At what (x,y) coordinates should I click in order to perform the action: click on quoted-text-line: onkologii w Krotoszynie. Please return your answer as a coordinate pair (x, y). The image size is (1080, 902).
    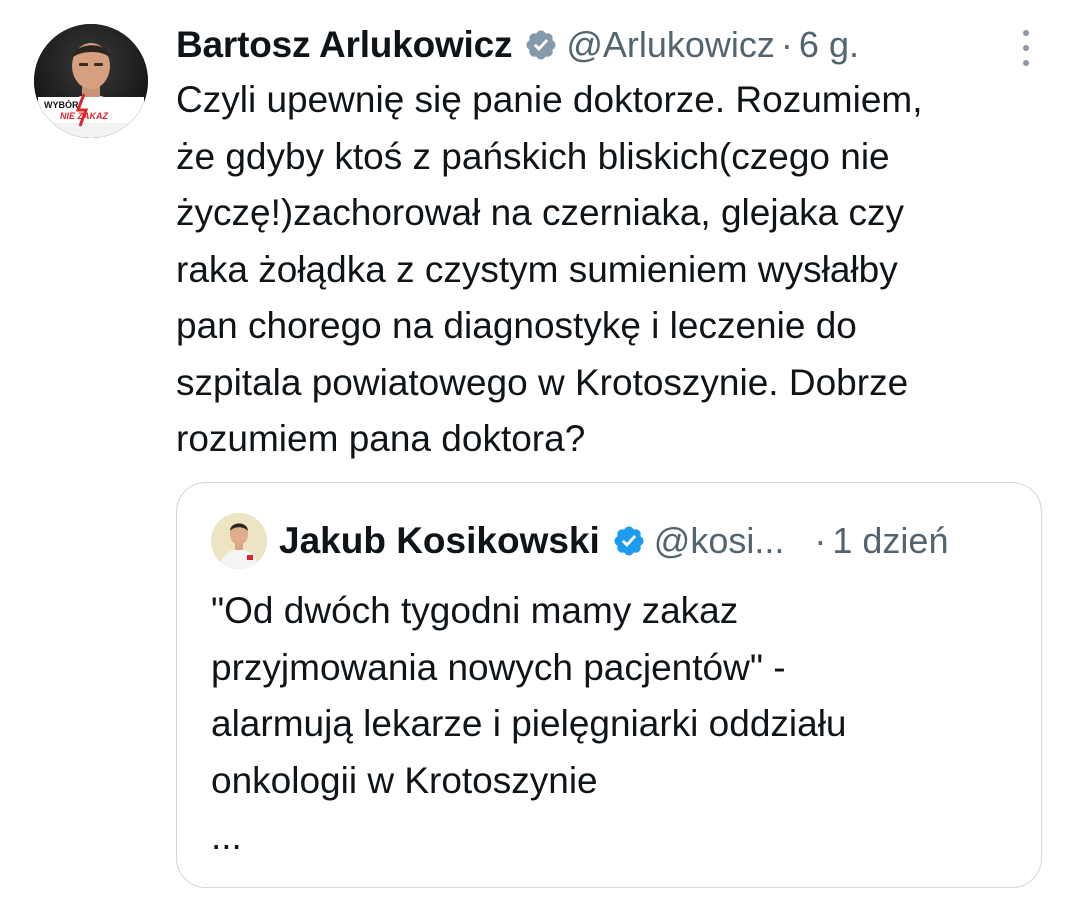
    Looking at the image, I should click on (404, 780).